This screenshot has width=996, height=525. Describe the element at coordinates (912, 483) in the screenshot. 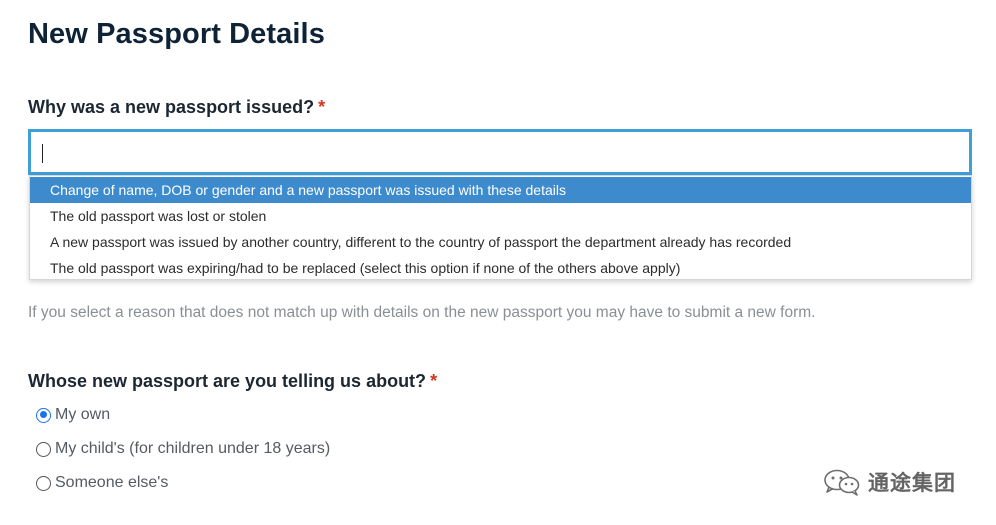

I see `watermark-text: 通途集团` at that location.